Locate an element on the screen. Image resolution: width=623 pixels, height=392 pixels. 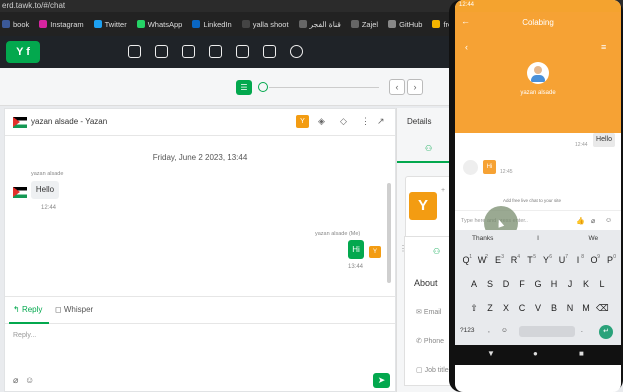
keyboard-key: N is located at coordinates (570, 308).